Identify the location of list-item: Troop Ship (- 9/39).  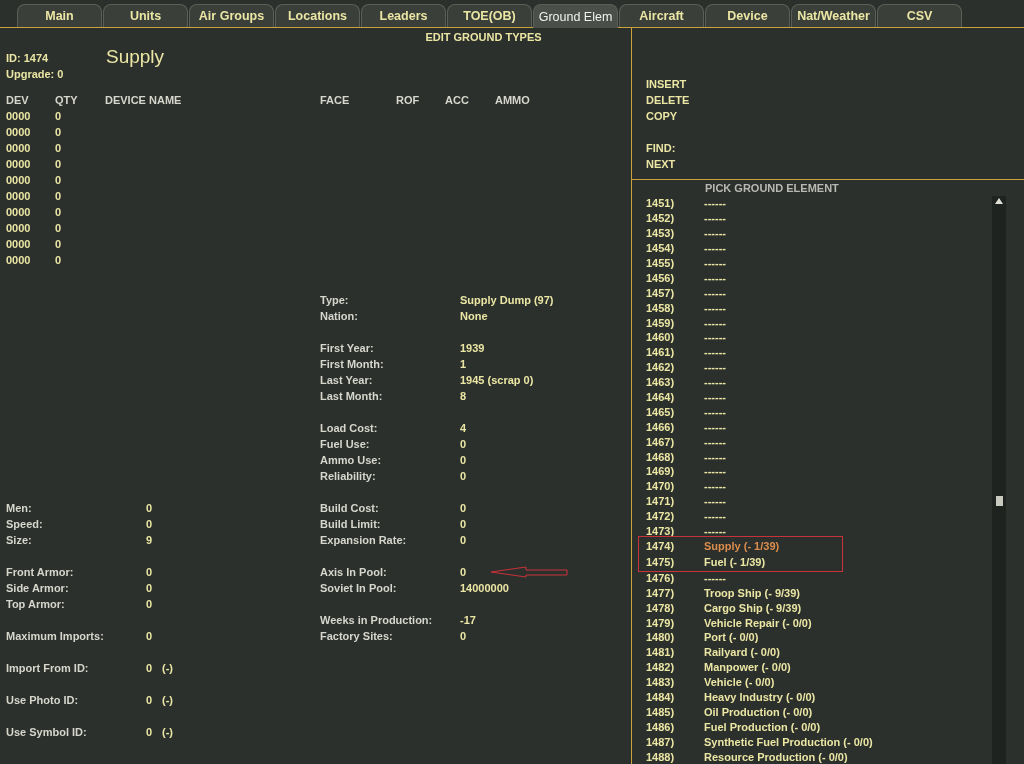
(752, 592).